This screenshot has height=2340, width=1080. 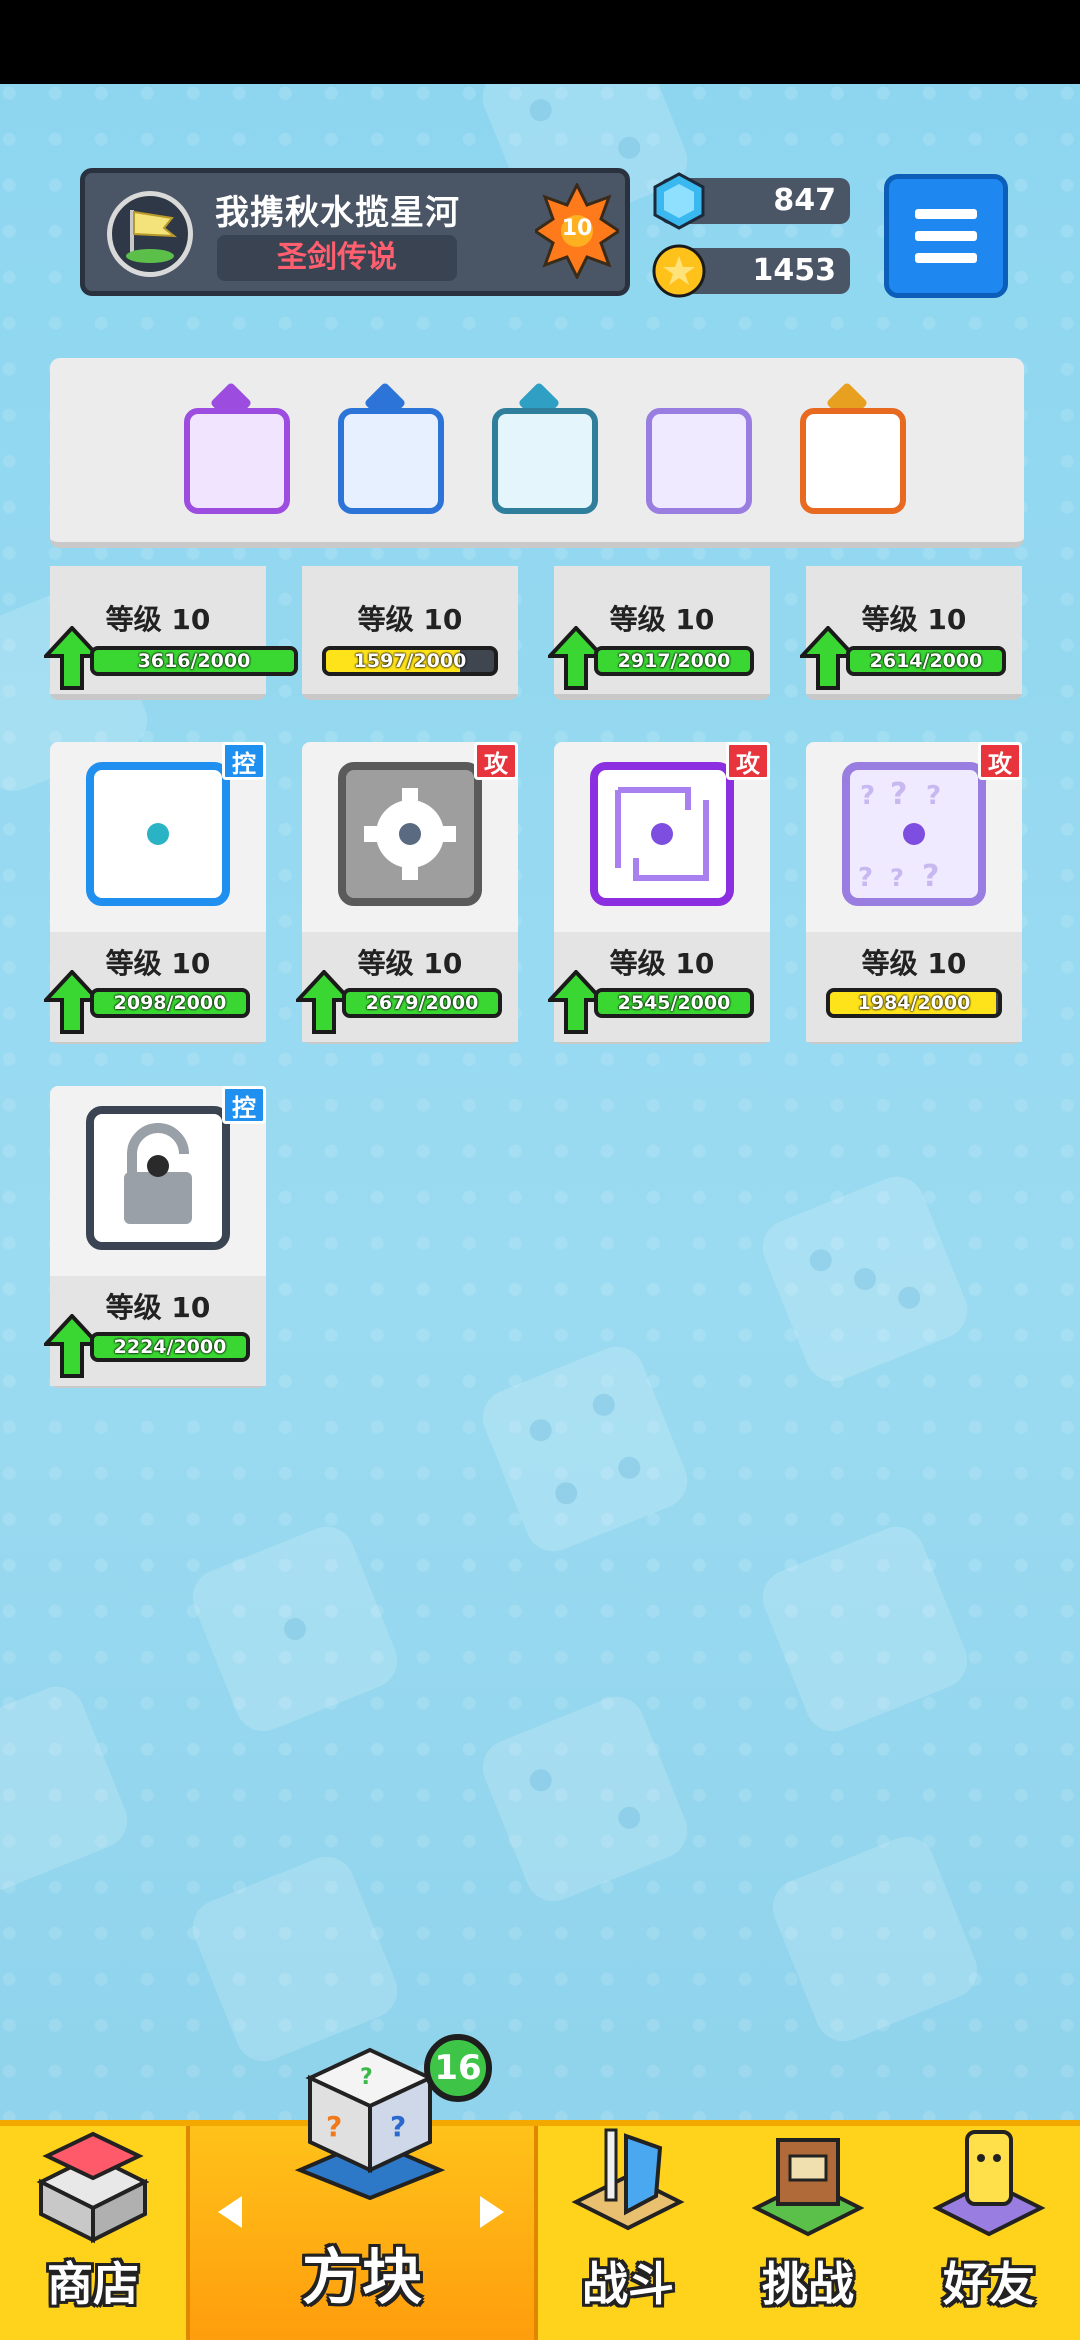 What do you see at coordinates (794, 270) in the screenshot?
I see `gold-count: 1453` at bounding box center [794, 270].